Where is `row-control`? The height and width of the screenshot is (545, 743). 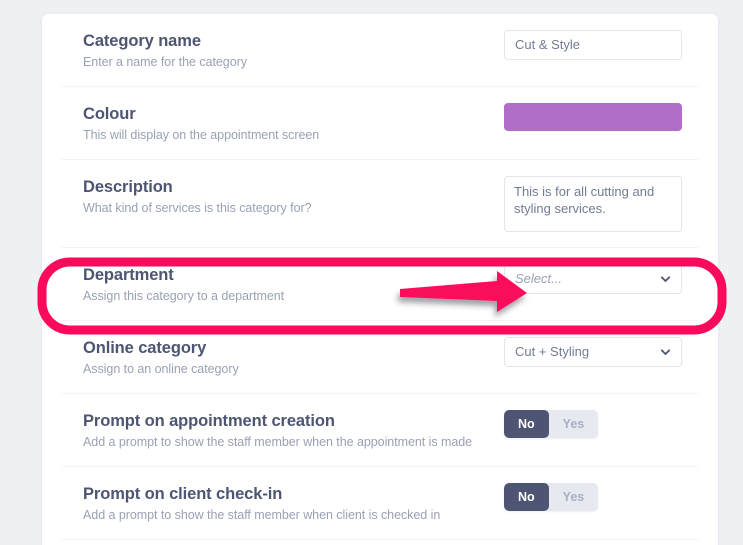
row-control is located at coordinates (593, 117).